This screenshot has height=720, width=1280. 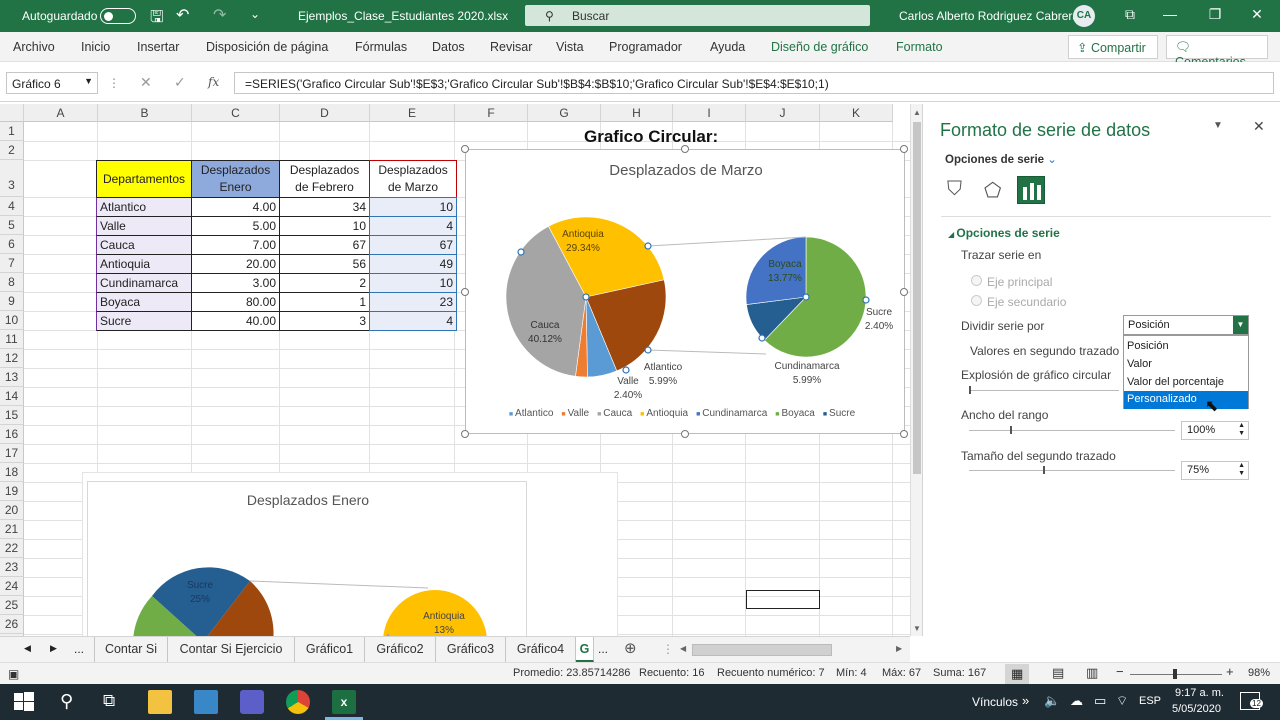 What do you see at coordinates (491, 113) in the screenshot?
I see `column-header-f: F` at bounding box center [491, 113].